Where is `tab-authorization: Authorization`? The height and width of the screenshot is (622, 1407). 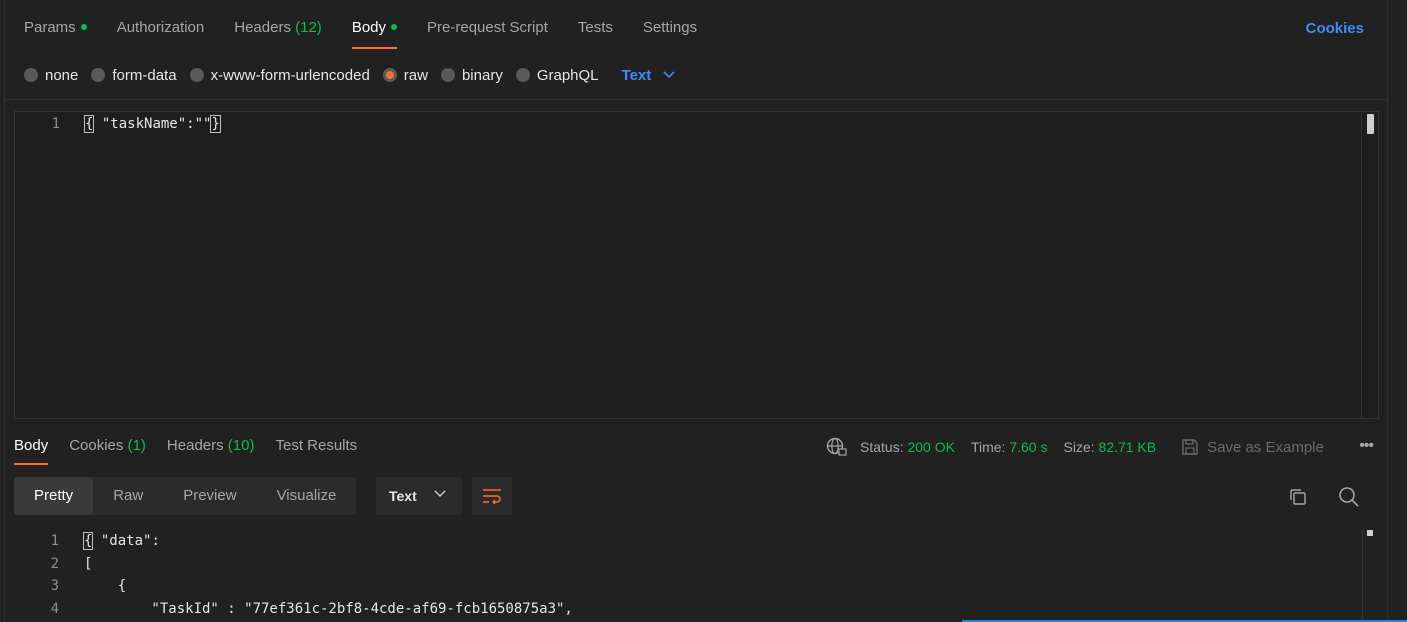
tab-authorization: Authorization is located at coordinates (161, 33).